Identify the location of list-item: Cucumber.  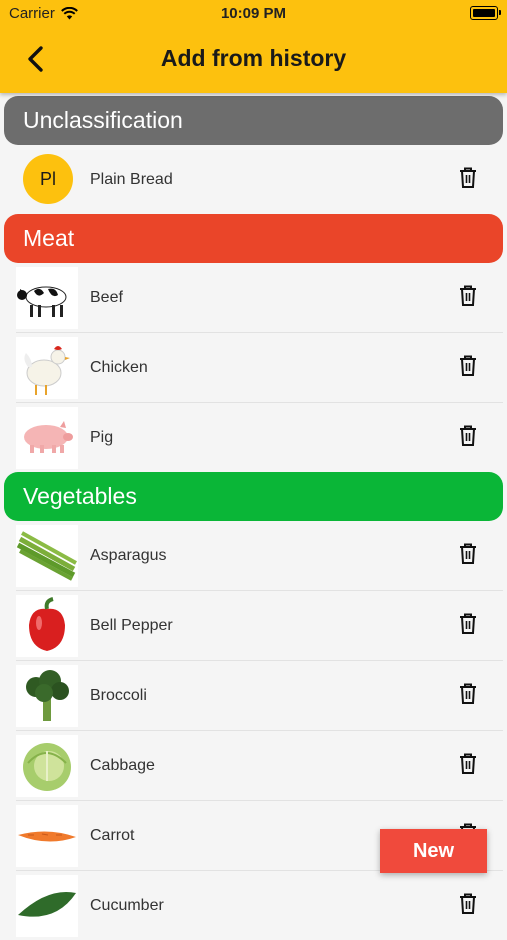
(259, 905).